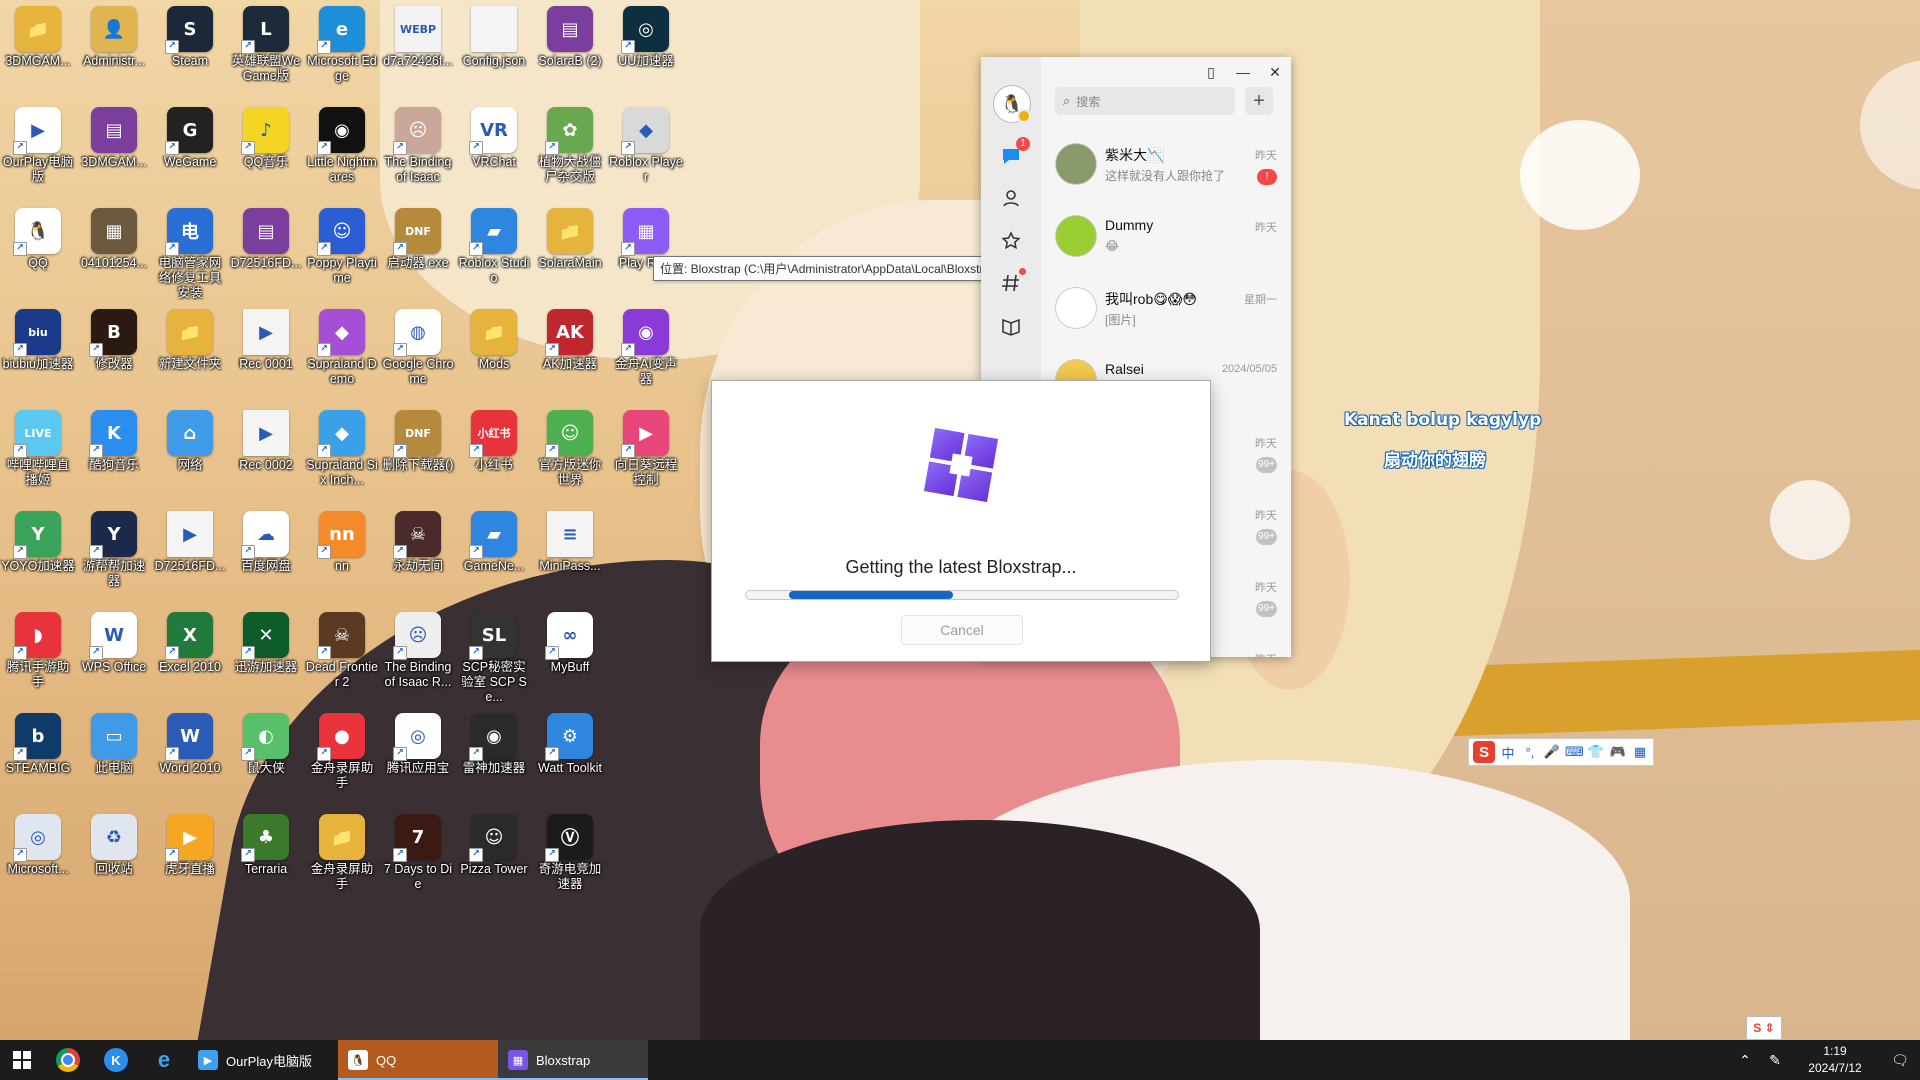  Describe the element at coordinates (116, 1060) in the screenshot. I see `kugou-taskbar-icon: K` at that location.